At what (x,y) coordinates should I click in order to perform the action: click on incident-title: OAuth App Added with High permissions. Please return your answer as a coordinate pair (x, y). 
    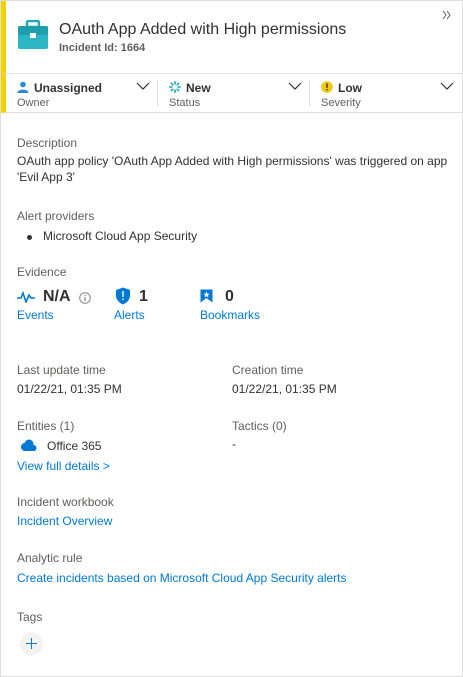
    Looking at the image, I should click on (203, 29).